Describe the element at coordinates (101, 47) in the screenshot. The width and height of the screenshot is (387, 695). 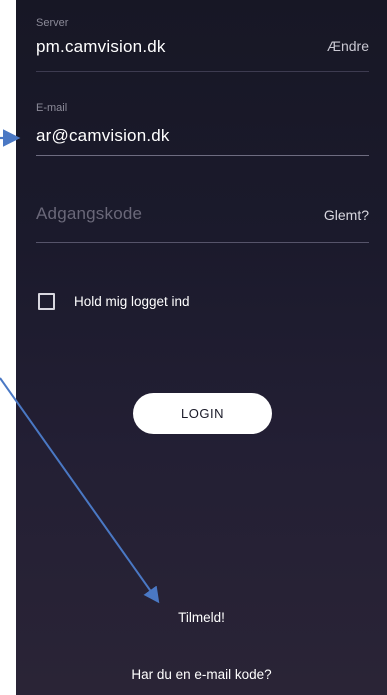
I see `server-value: pm.camvision.dk` at that location.